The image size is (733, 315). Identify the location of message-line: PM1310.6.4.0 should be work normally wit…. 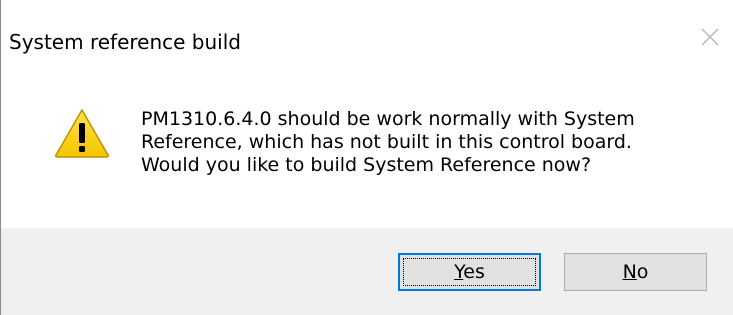
(388, 119).